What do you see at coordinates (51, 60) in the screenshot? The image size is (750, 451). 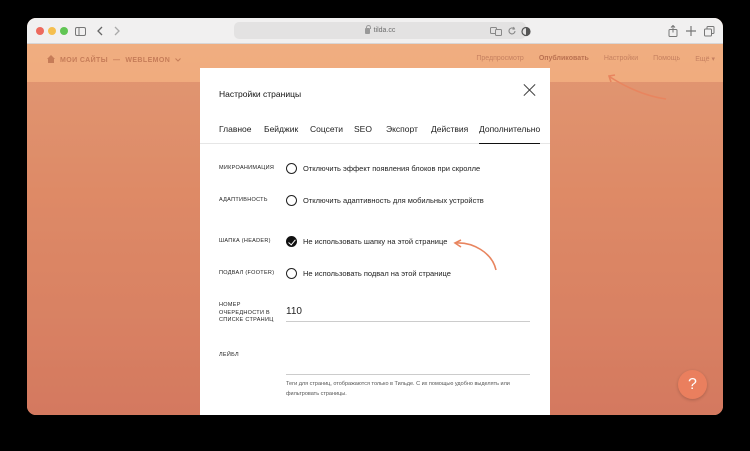 I see `home-icon` at bounding box center [51, 60].